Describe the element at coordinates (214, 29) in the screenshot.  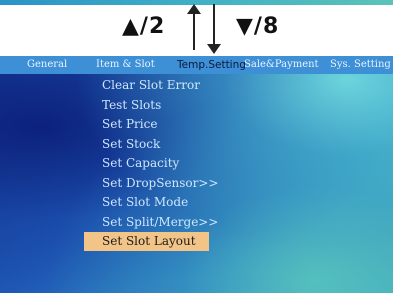
I see `down-arrow-icon` at that location.